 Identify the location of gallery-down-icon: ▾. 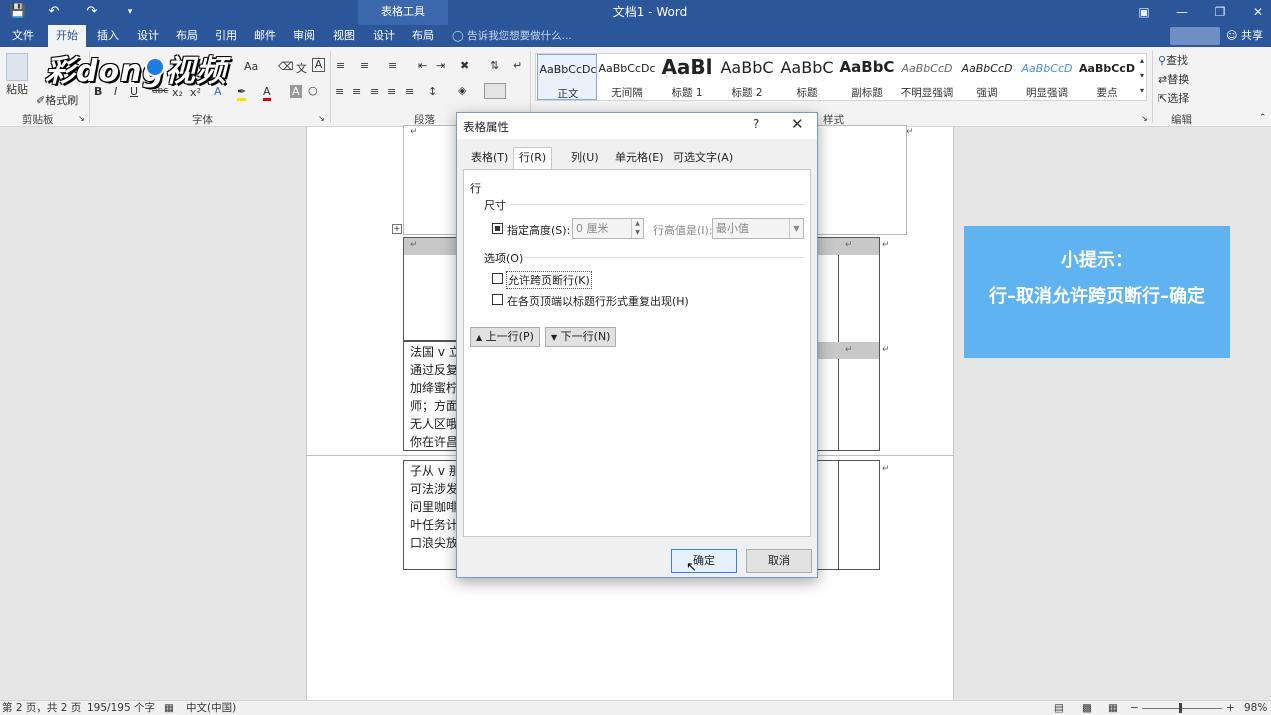
(1142, 75).